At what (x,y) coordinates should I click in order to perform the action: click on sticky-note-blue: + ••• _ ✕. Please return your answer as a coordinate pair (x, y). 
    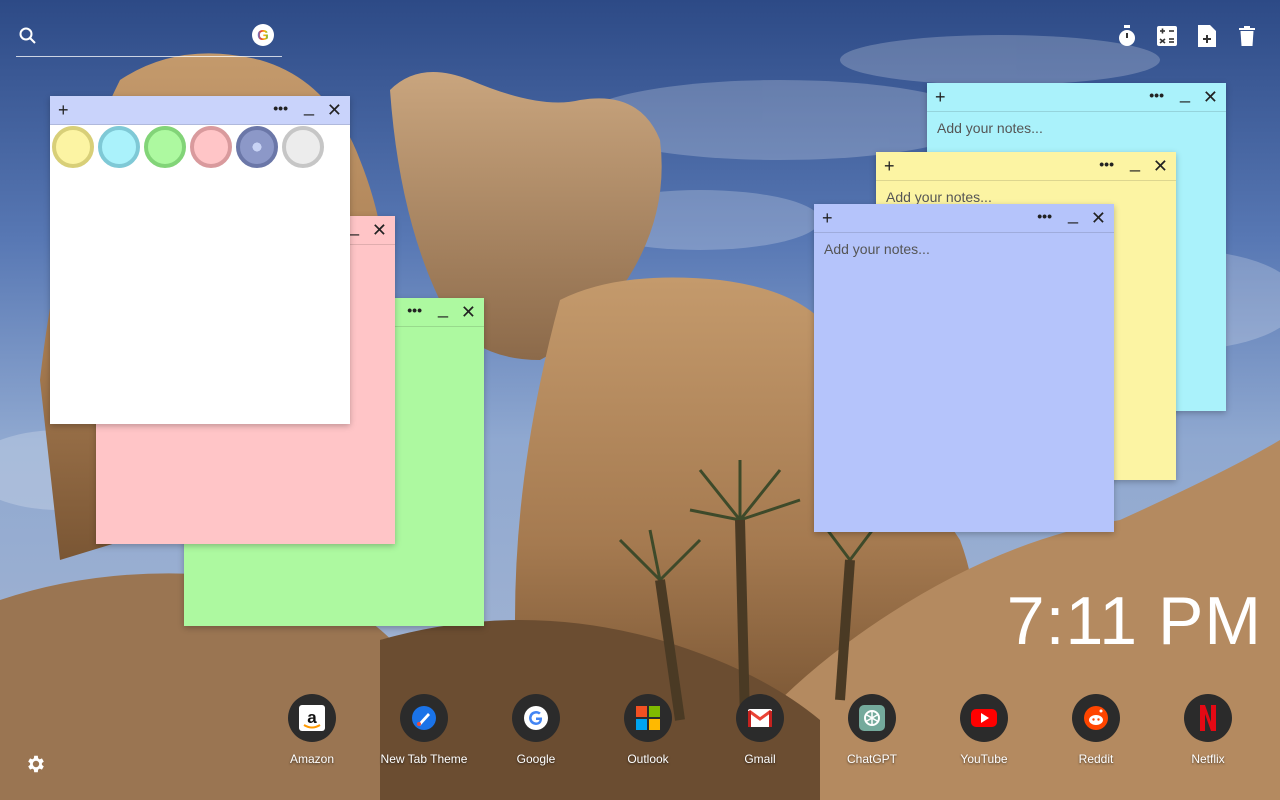
    Looking at the image, I should click on (964, 368).